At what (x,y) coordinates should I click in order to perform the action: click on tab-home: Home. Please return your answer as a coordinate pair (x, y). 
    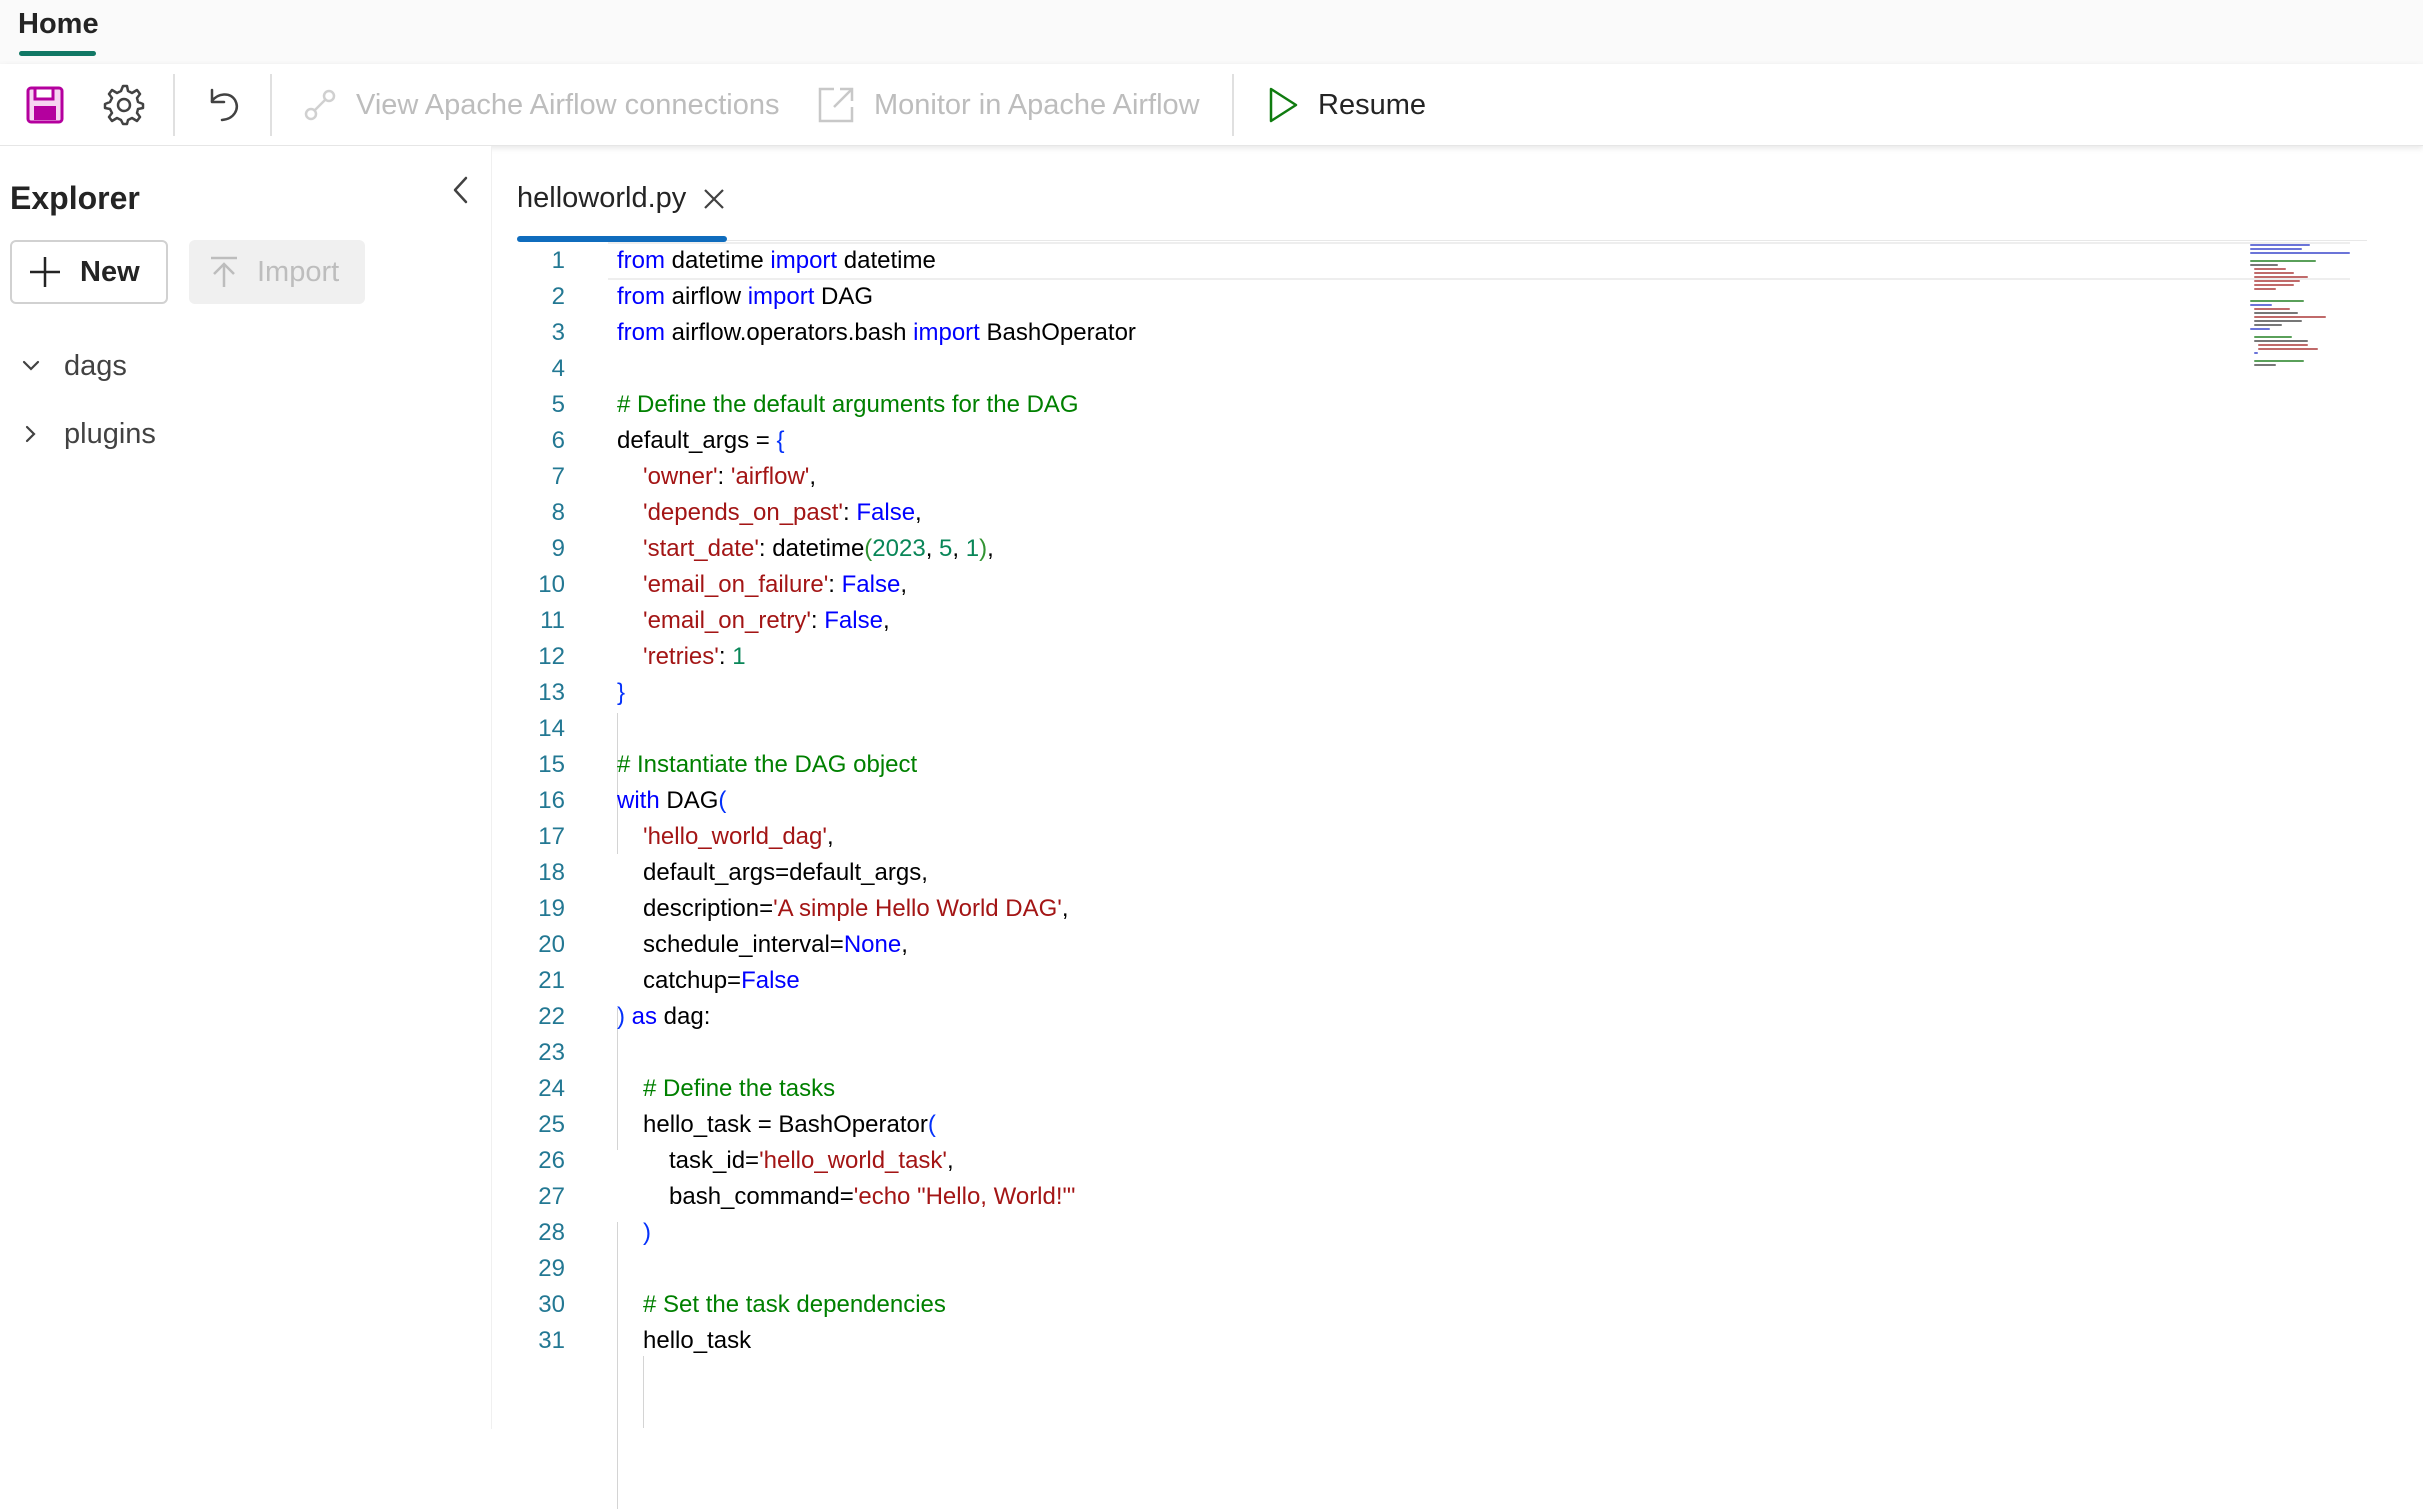
    Looking at the image, I should click on (58, 24).